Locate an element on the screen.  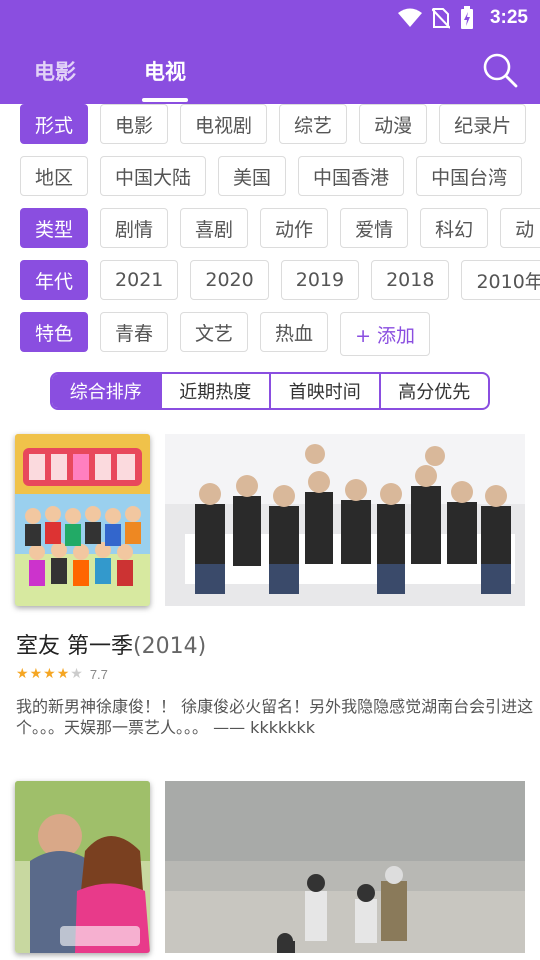
filter-label-feature: 特色 is located at coordinates (54, 332).